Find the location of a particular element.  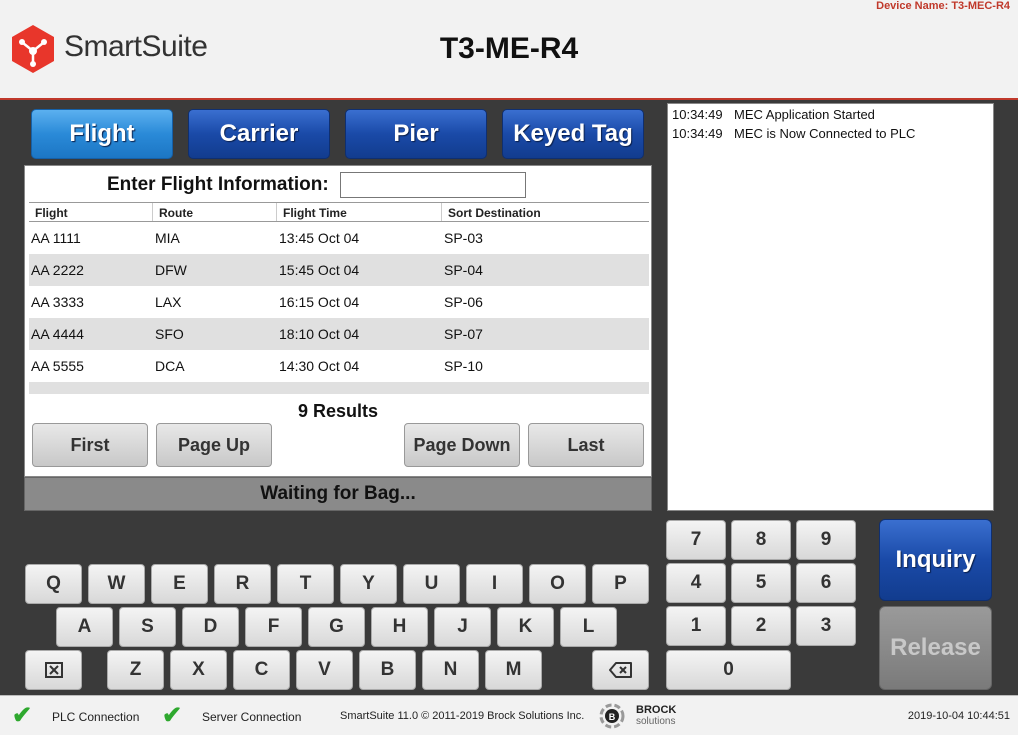

sort-destination-cell: SP-06 is located at coordinates (463, 302).